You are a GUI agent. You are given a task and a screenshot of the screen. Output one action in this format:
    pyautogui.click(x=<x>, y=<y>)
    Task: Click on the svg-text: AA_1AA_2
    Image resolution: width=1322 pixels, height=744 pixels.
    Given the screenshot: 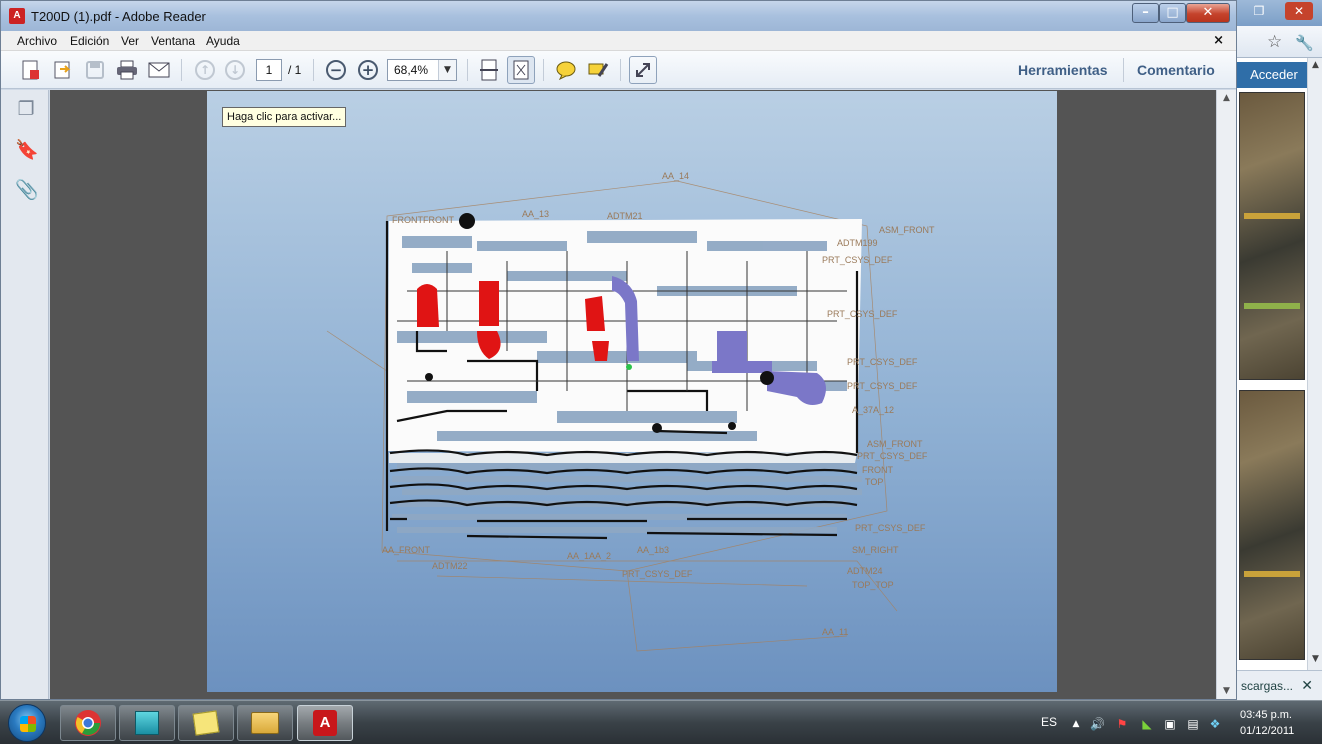 What is the action you would take?
    pyautogui.click(x=589, y=556)
    